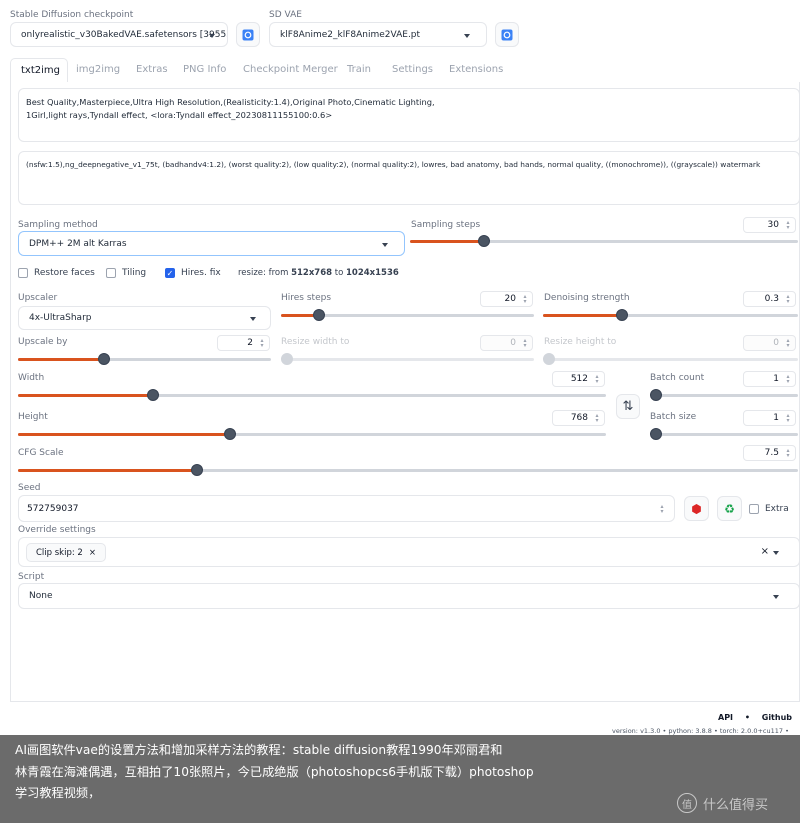 Image resolution: width=800 pixels, height=823 pixels. I want to click on resize-height-value: 0, so click(776, 343).